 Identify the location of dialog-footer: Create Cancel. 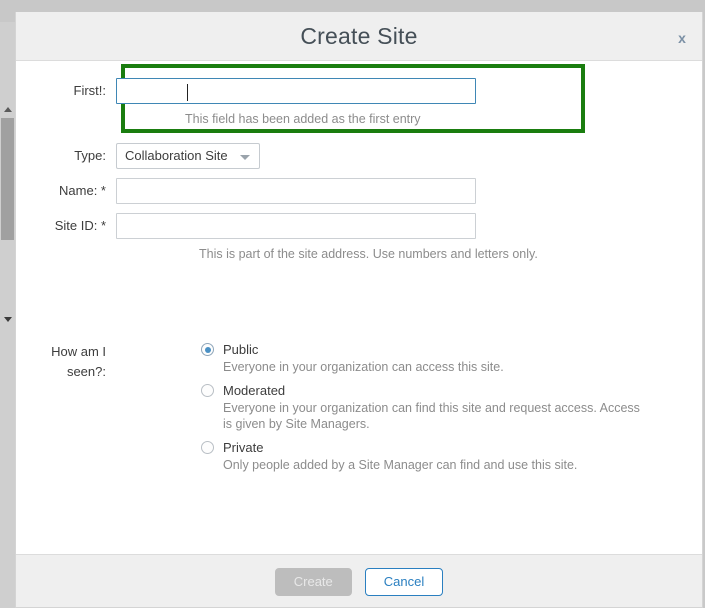
(359, 580).